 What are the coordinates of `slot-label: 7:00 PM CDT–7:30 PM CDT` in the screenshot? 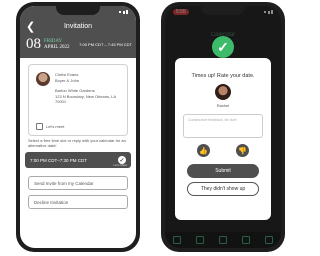 It's located at (59, 160).